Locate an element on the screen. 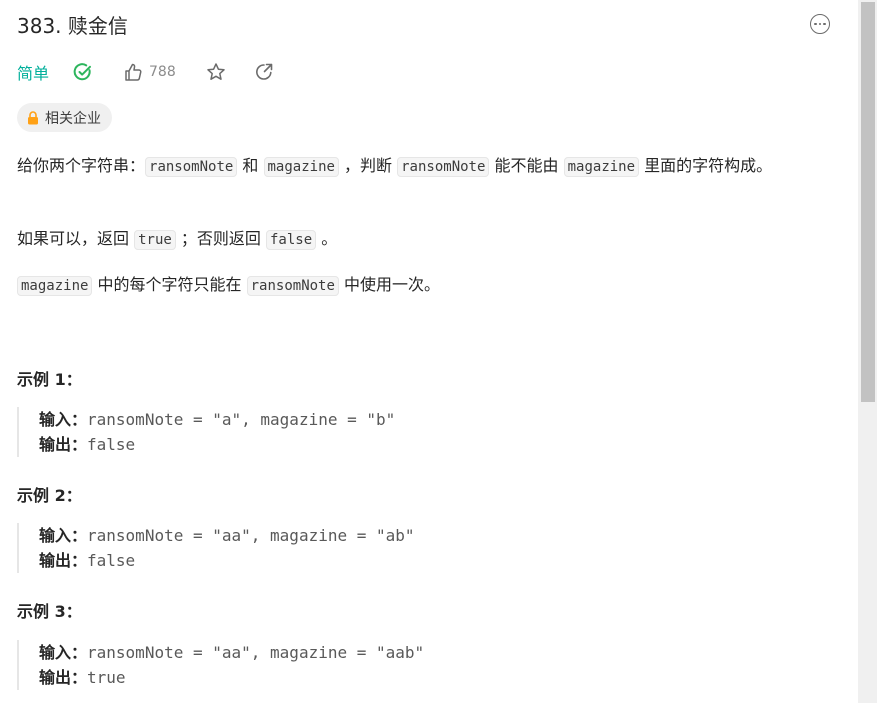 The width and height of the screenshot is (877, 703). difficulty-label: 简单 is located at coordinates (33, 73).